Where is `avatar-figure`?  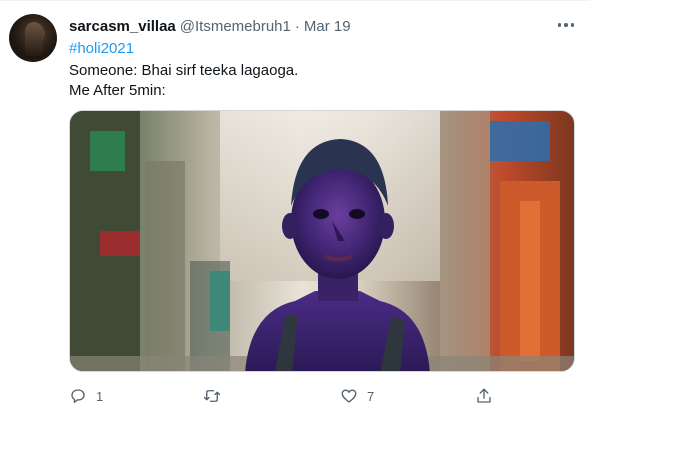
avatar-figure is located at coordinates (34, 39).